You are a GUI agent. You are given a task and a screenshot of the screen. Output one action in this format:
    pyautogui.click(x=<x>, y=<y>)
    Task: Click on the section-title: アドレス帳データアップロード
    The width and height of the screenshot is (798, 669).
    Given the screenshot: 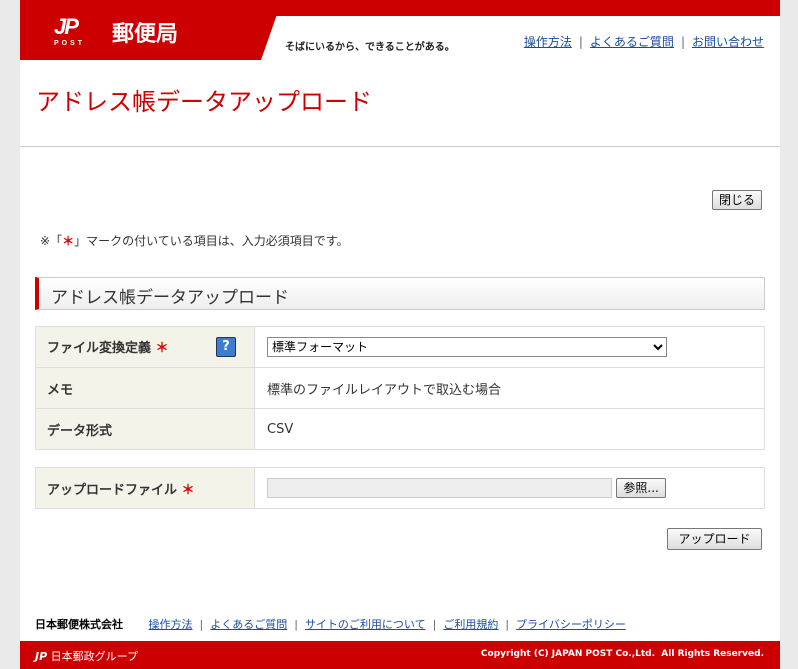 What is the action you would take?
    pyautogui.click(x=400, y=293)
    